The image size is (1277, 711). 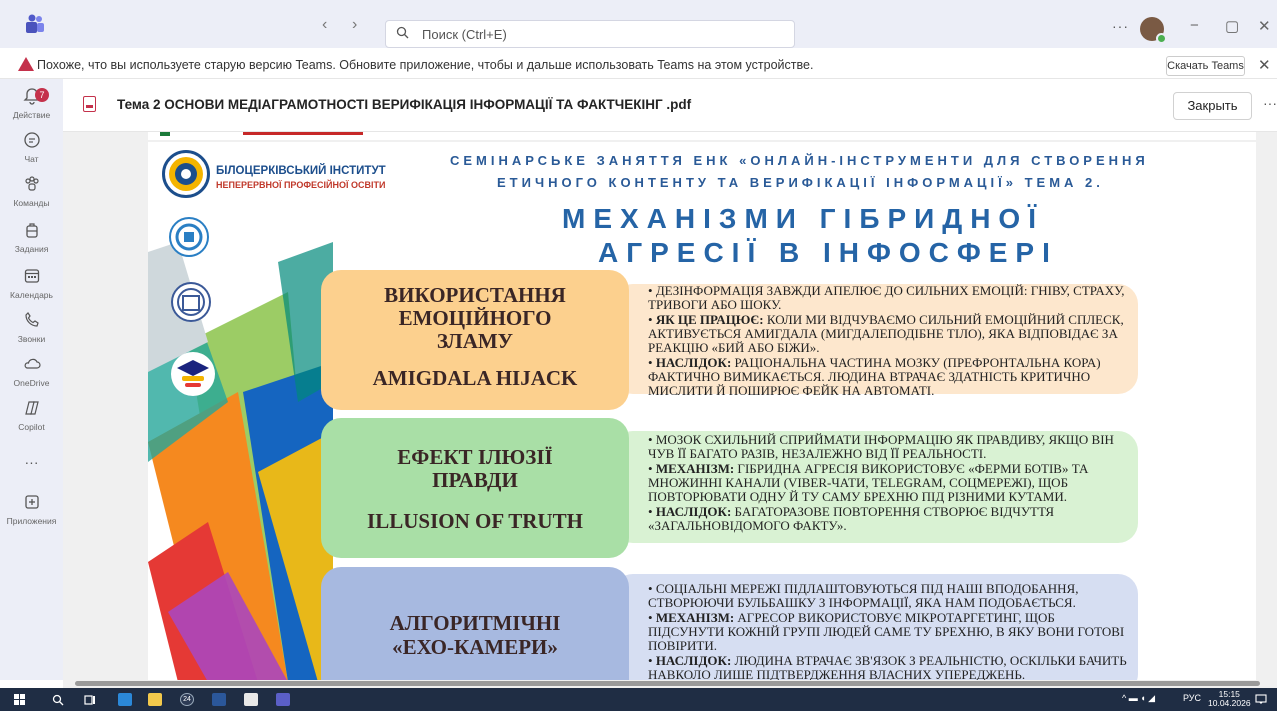 What do you see at coordinates (475, 480) in the screenshot?
I see `section2-title-2: ПРАВДИ` at bounding box center [475, 480].